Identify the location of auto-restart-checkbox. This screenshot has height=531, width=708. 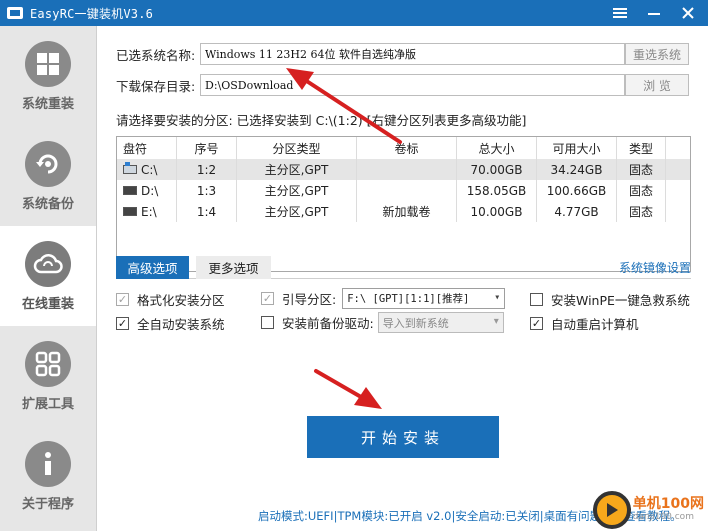
(536, 323).